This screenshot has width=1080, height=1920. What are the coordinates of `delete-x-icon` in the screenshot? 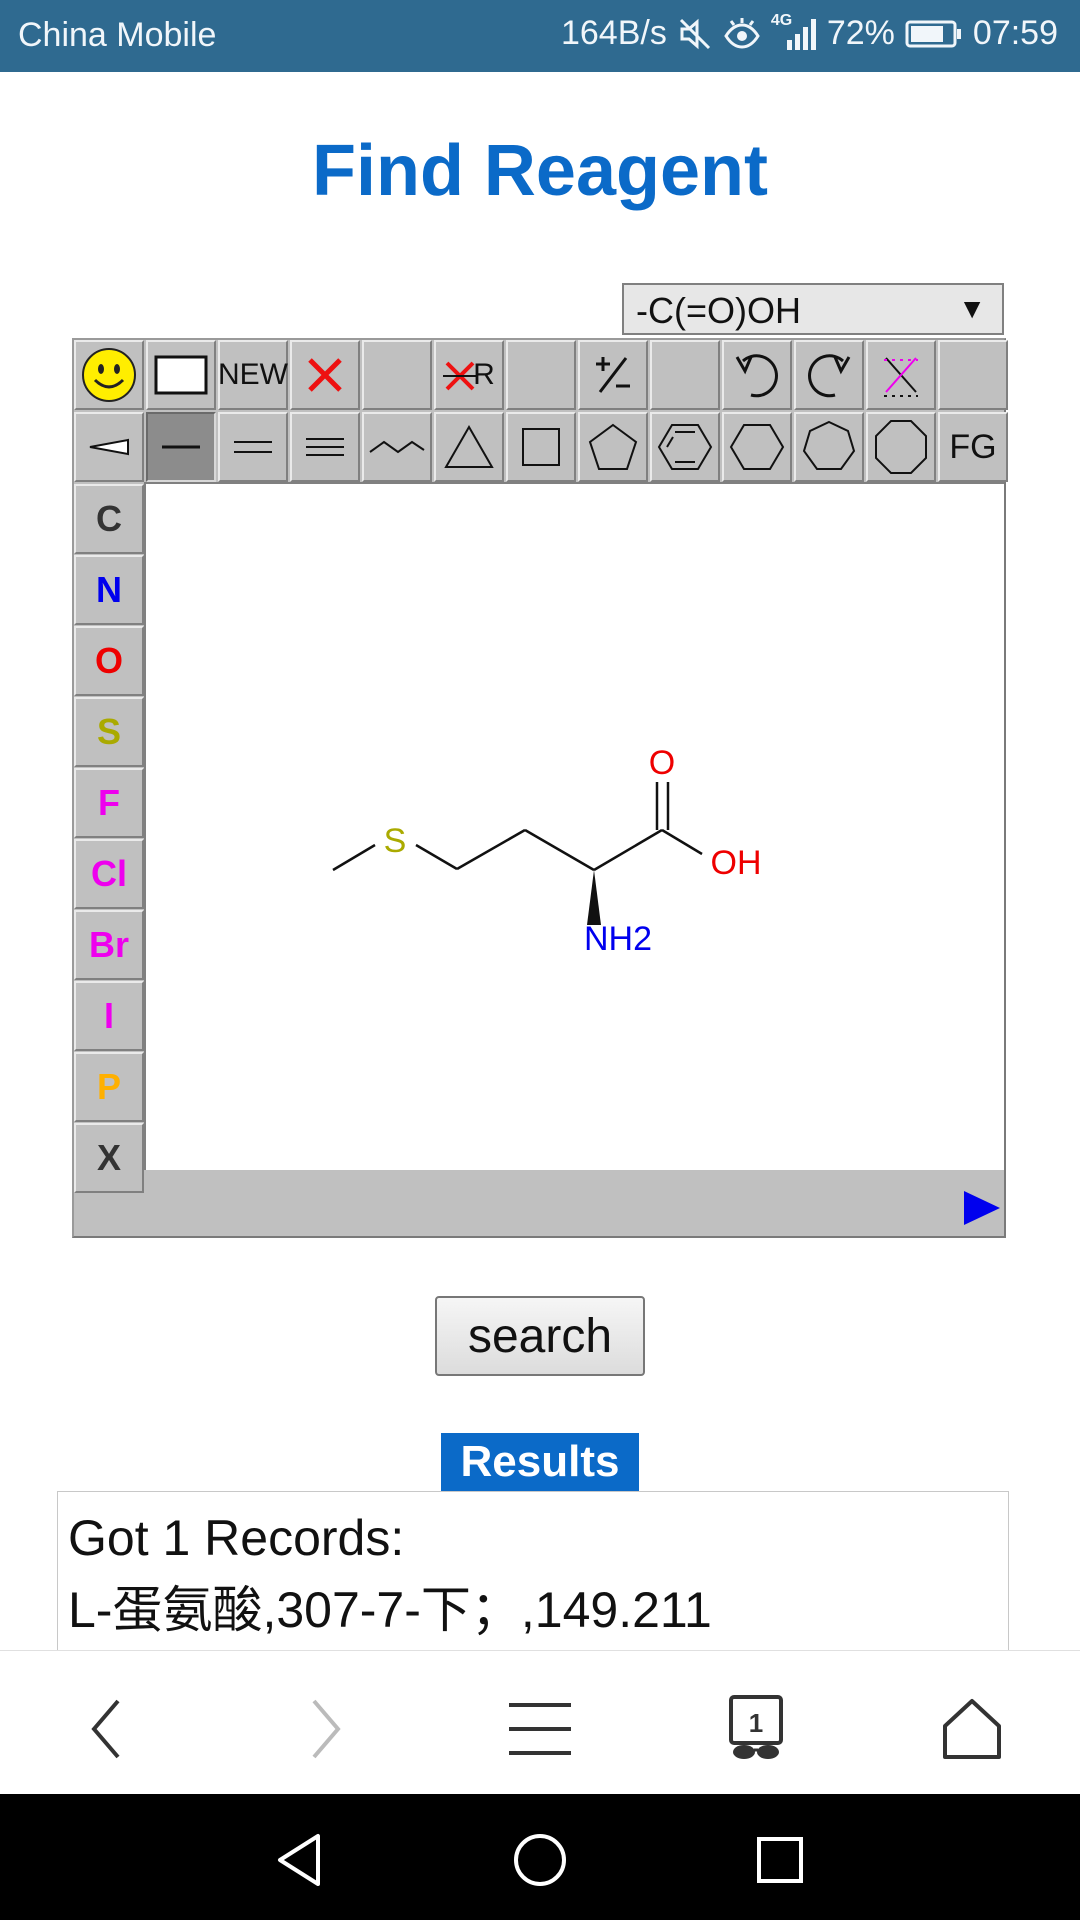 It's located at (325, 375).